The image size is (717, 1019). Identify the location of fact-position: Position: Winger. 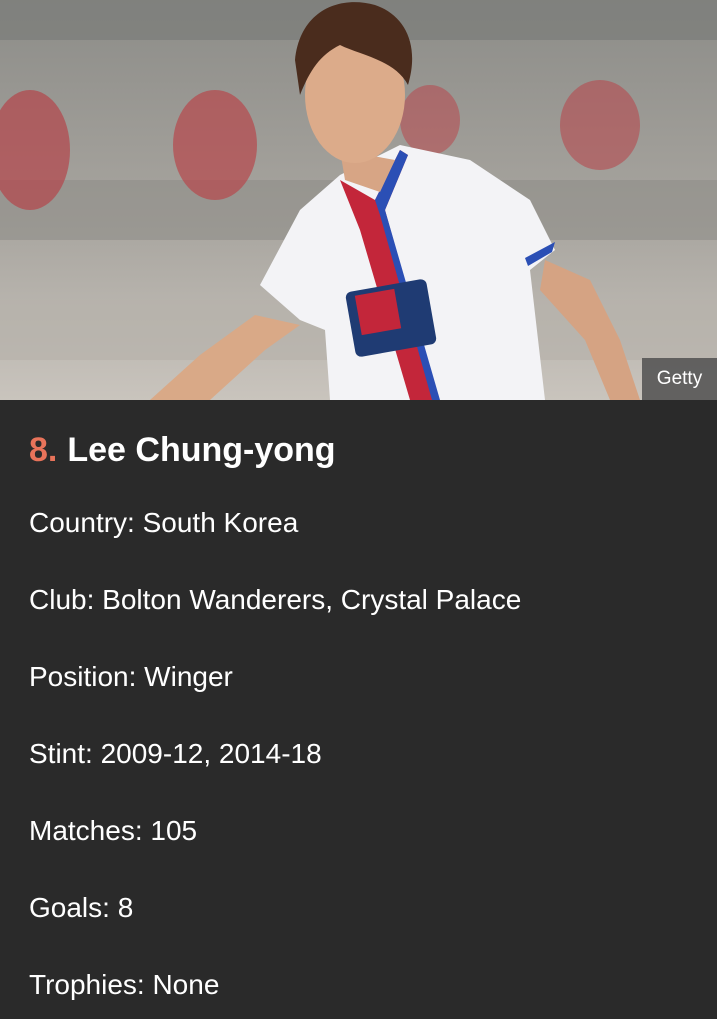
(131, 676).